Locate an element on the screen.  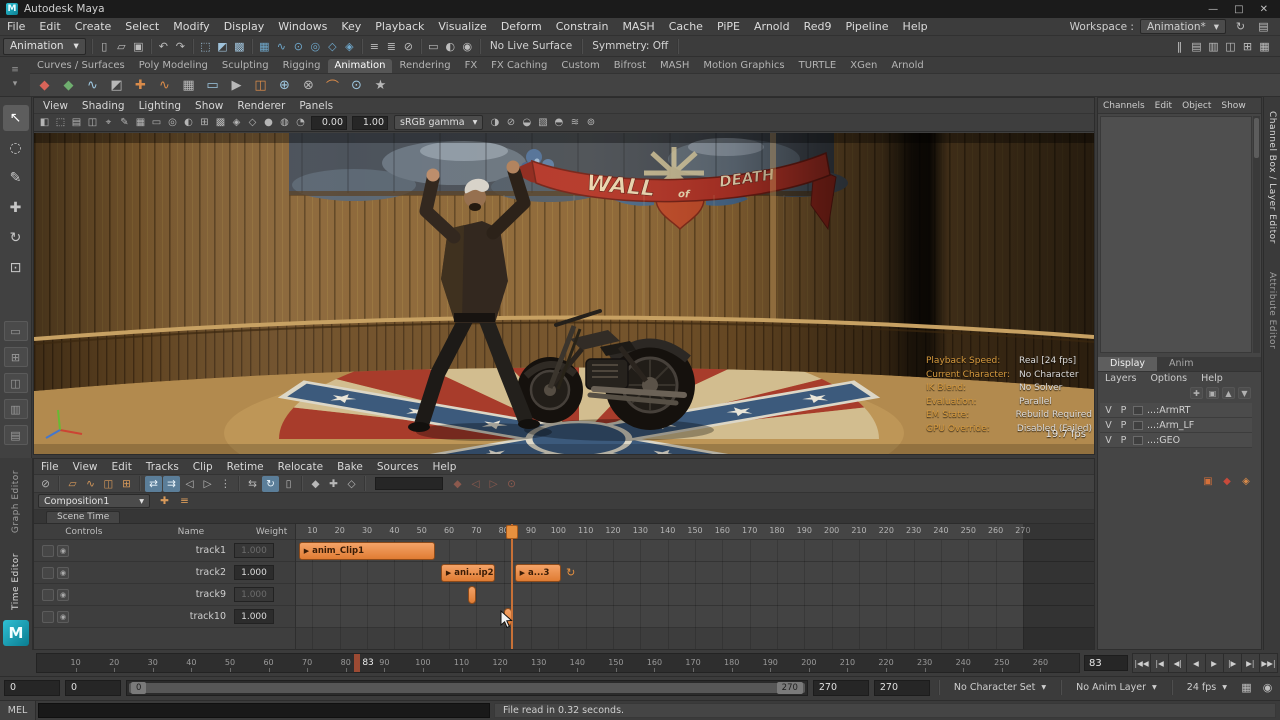
layout-custom: ▤ is located at coordinates (15, 435).